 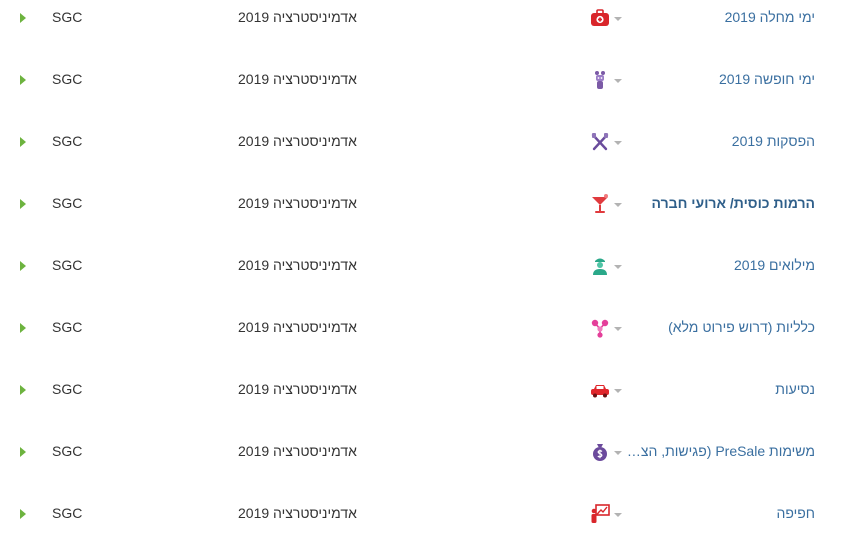 I want to click on task-row: SGC אדמיניסטרציה 2019 חפיפה, so click(x=426, y=521).